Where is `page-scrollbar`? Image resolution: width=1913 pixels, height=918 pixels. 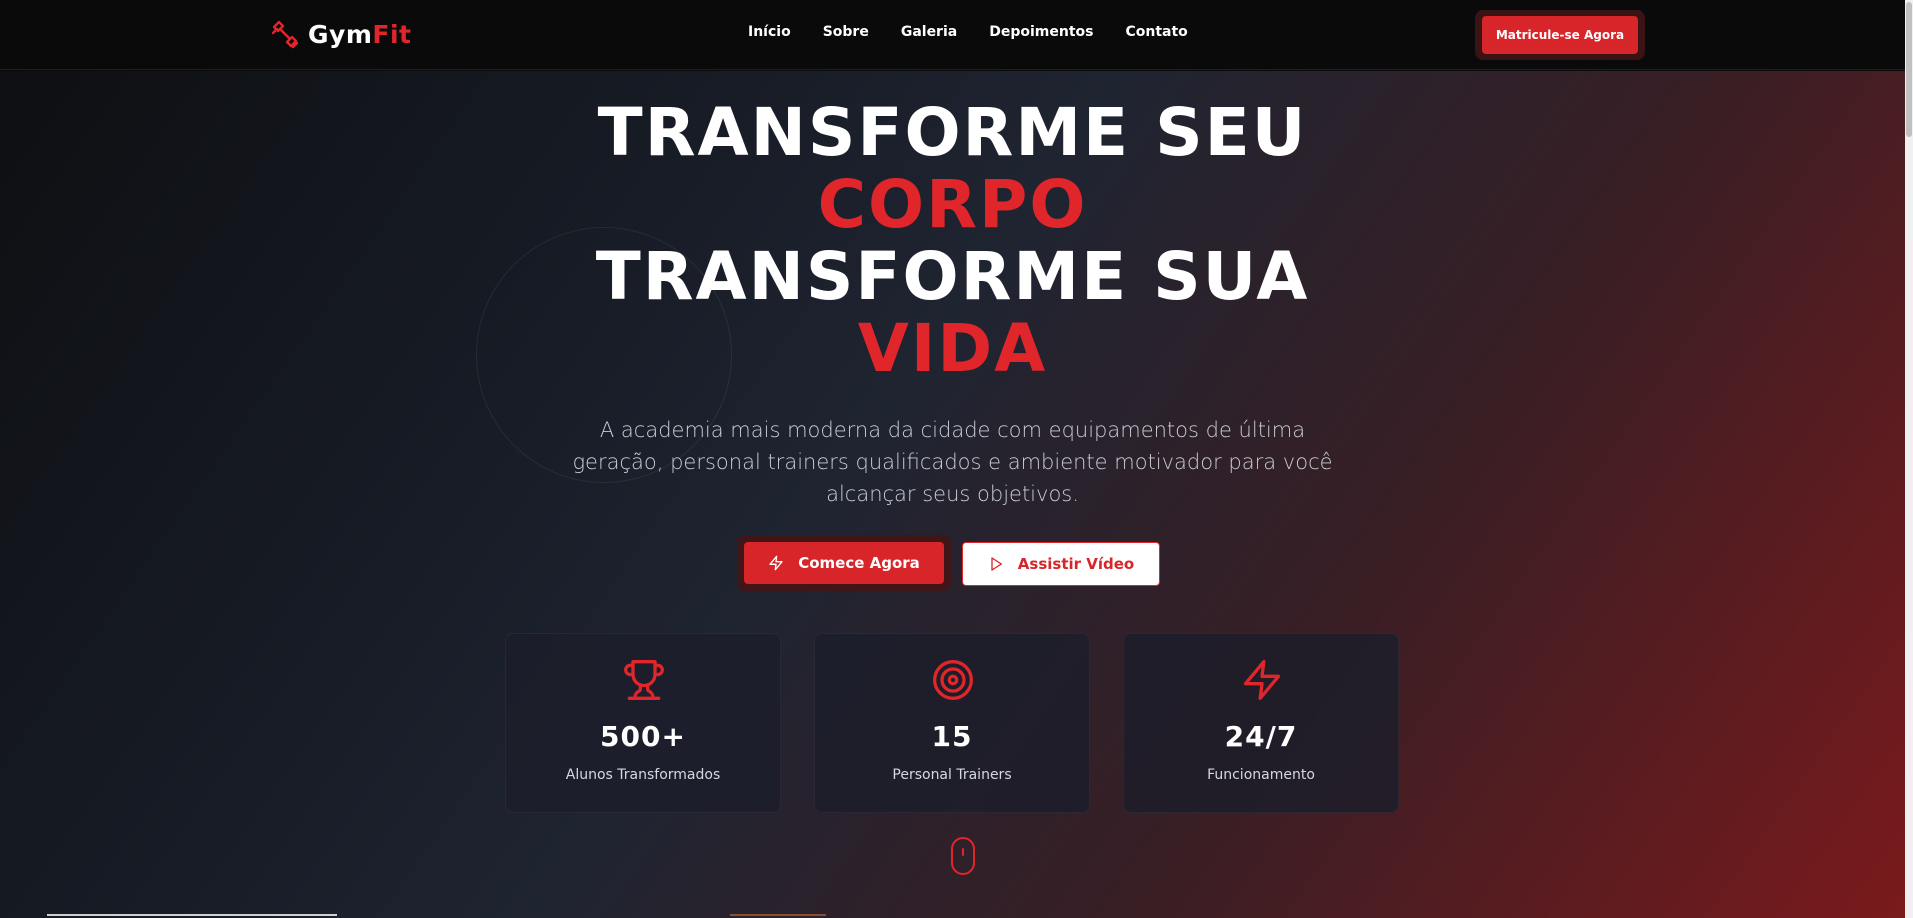 page-scrollbar is located at coordinates (1909, 459).